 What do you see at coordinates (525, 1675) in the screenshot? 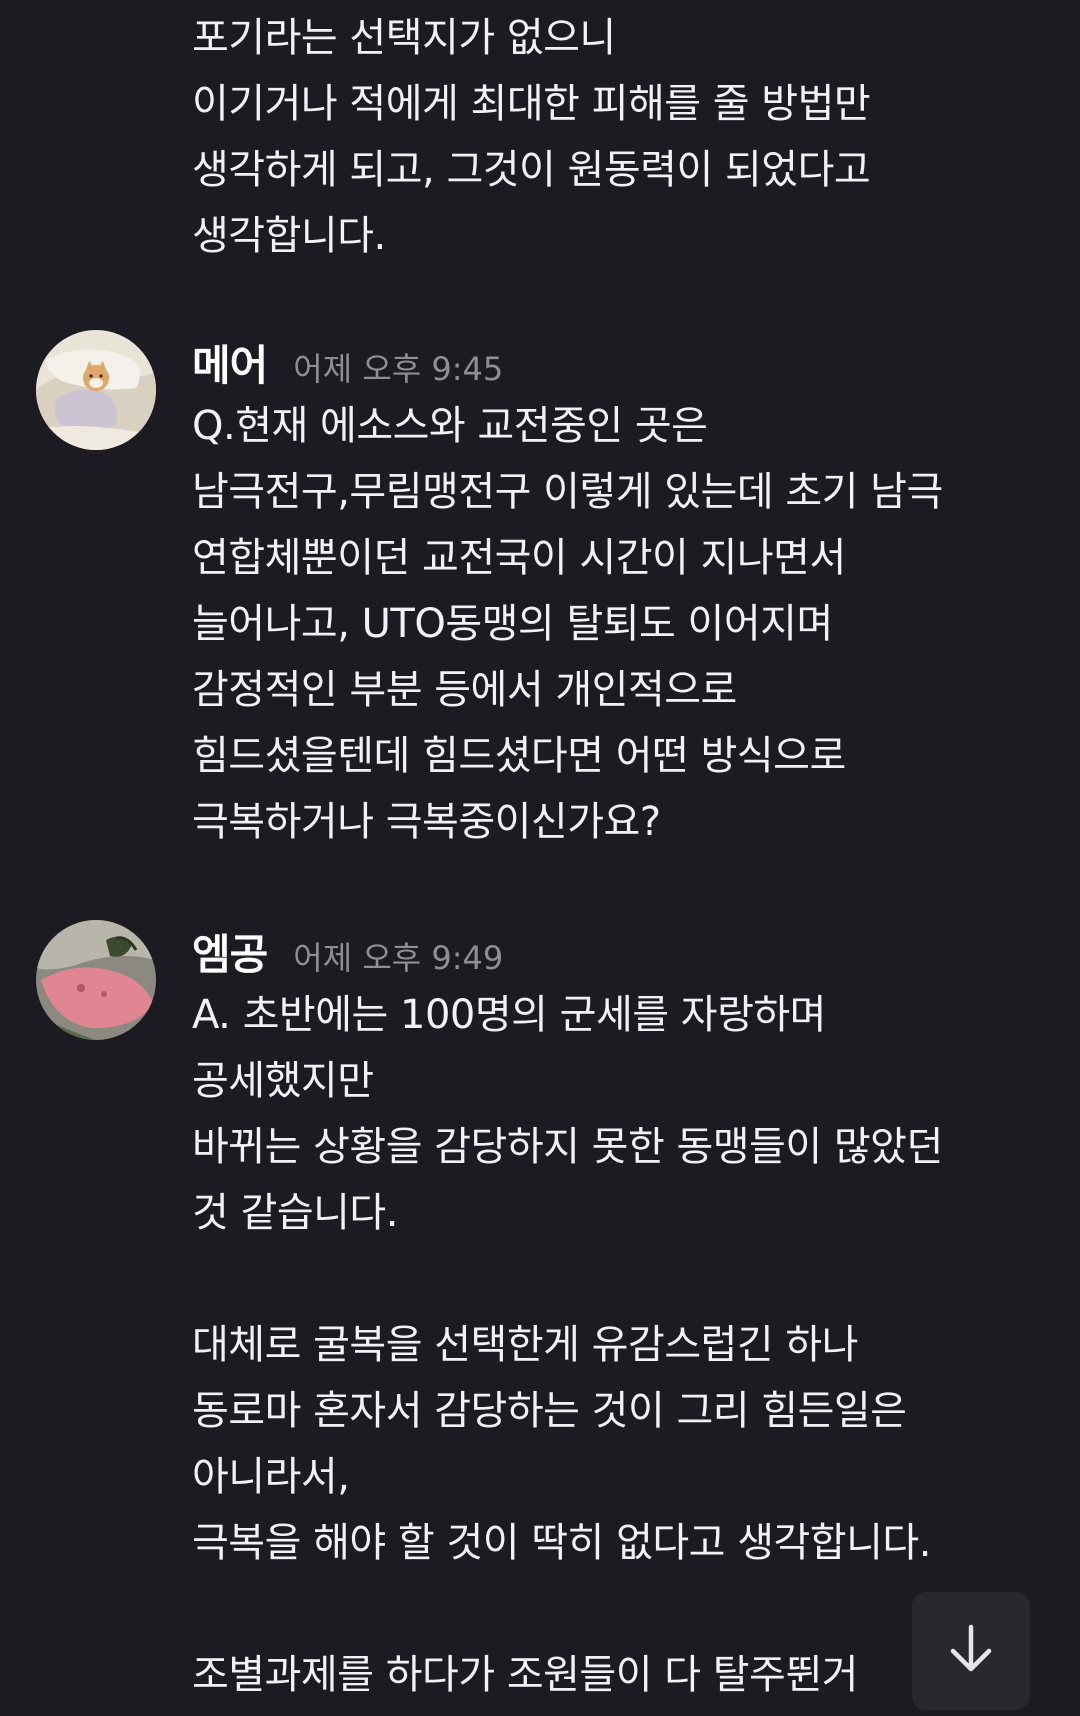
I see `message-line: 조별과제를 하다가 조원들이 다 탈주뛴거` at bounding box center [525, 1675].